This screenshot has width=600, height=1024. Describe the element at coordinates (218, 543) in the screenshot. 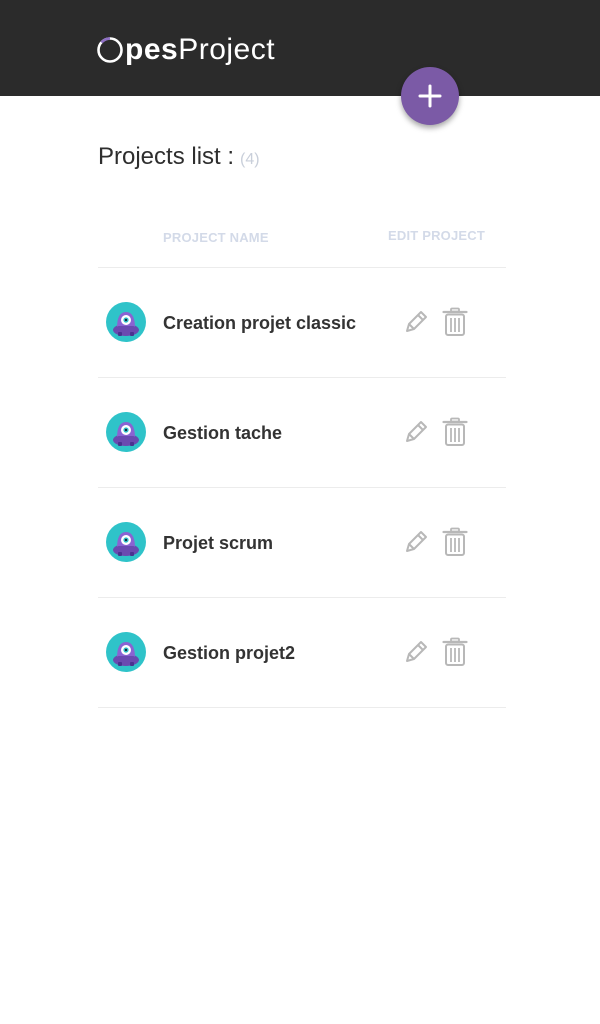

I see `project-name: Projet scrum` at that location.